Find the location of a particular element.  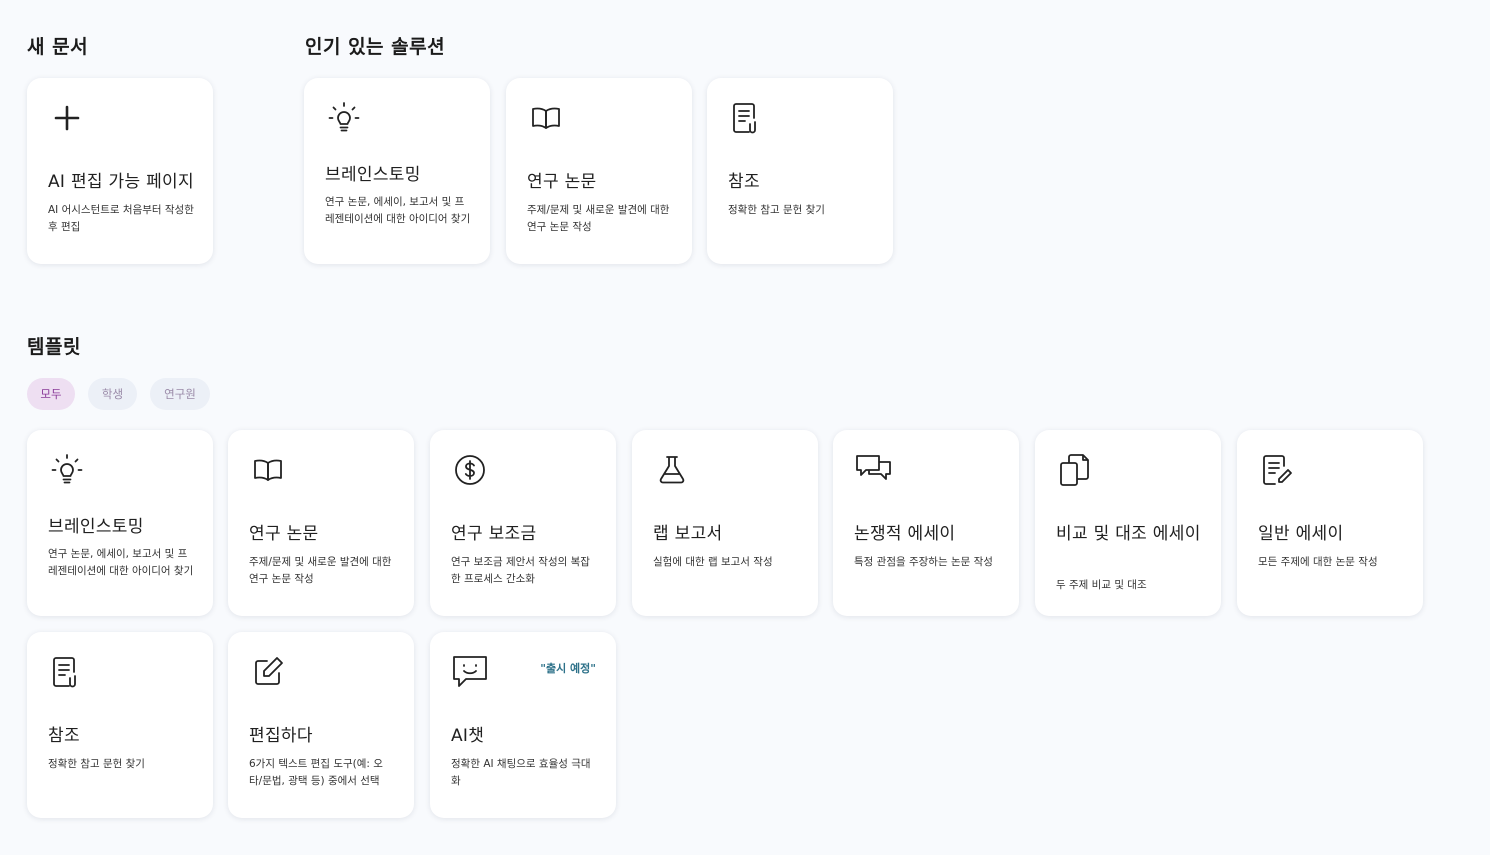

template-card-general-essay: 일반 에세이 모든 주제에 대한 논문 작성 is located at coordinates (1330, 523).